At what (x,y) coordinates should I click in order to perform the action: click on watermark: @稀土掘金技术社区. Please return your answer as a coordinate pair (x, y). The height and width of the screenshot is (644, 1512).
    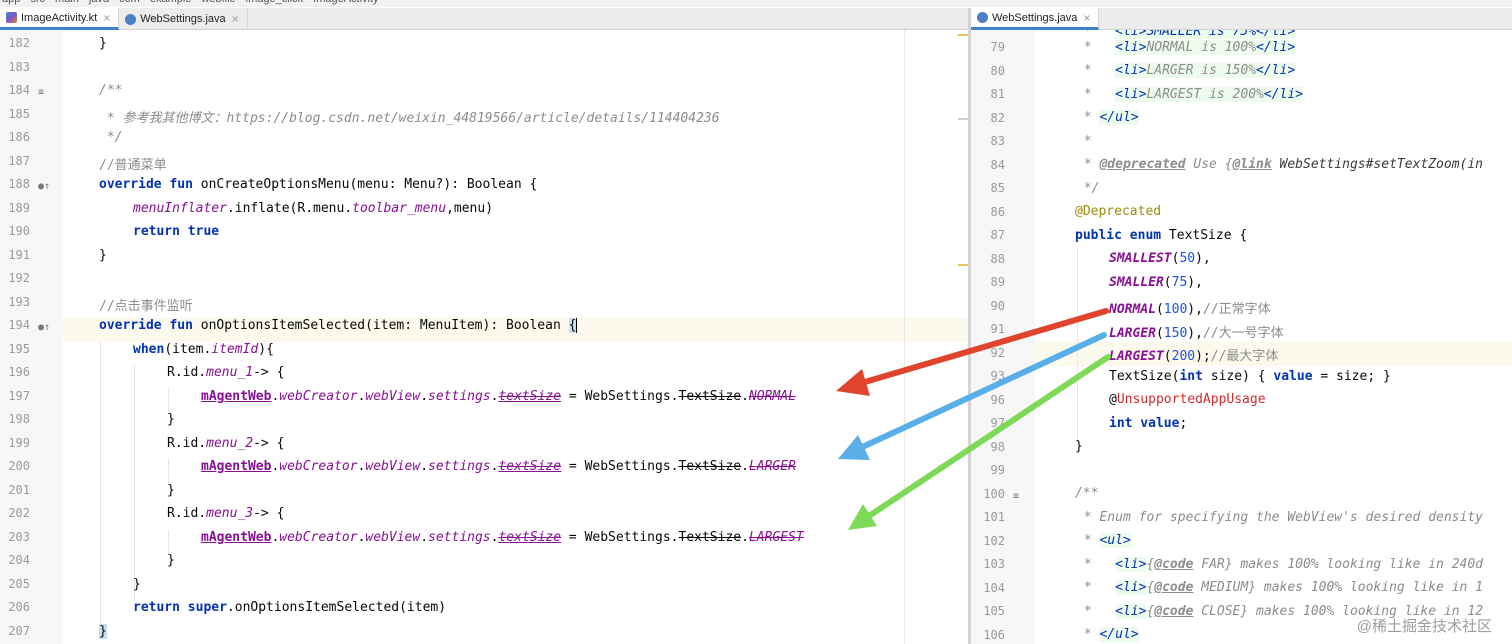
    Looking at the image, I should click on (1424, 626).